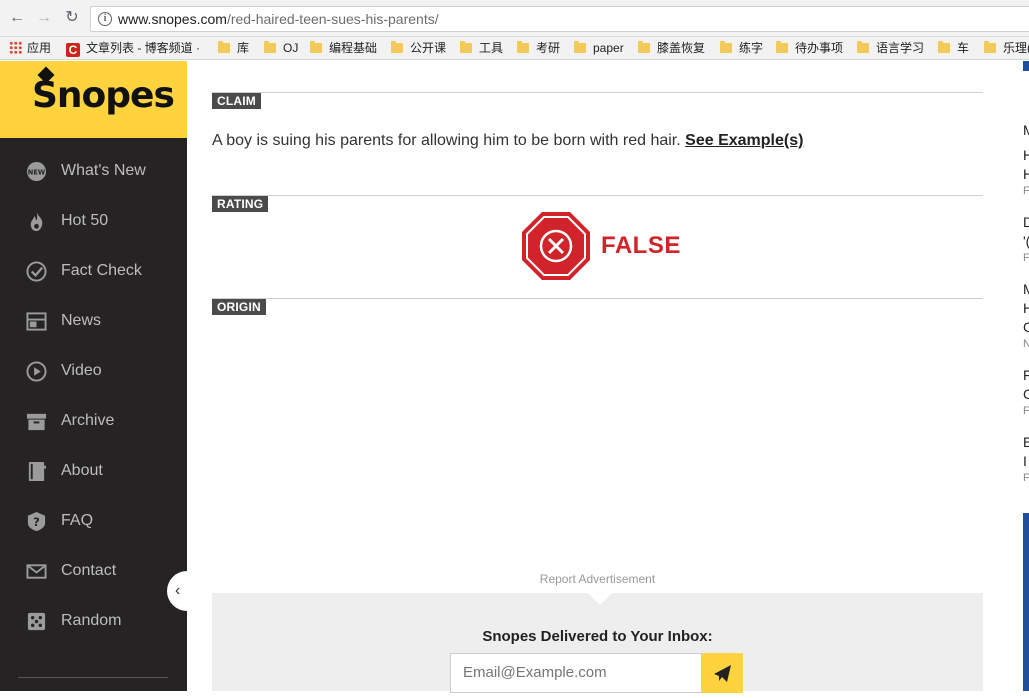  What do you see at coordinates (93, 622) in the screenshot?
I see `sidebar-item-random: Random` at bounding box center [93, 622].